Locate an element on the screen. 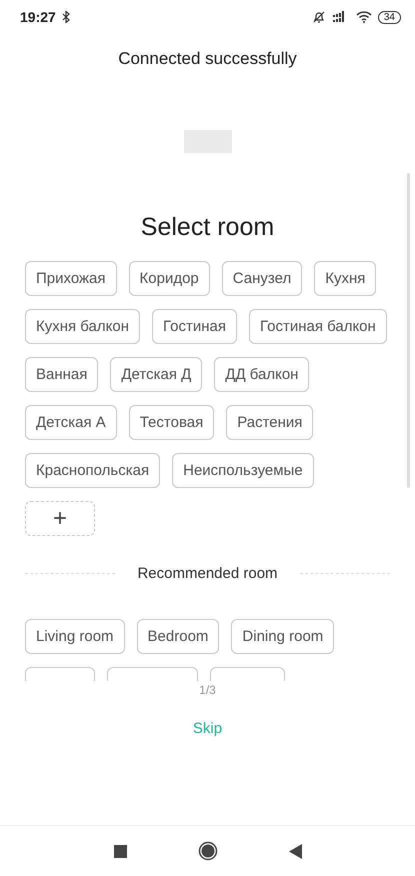 This screenshot has height=876, width=415. muted-bell-icon is located at coordinates (319, 17).